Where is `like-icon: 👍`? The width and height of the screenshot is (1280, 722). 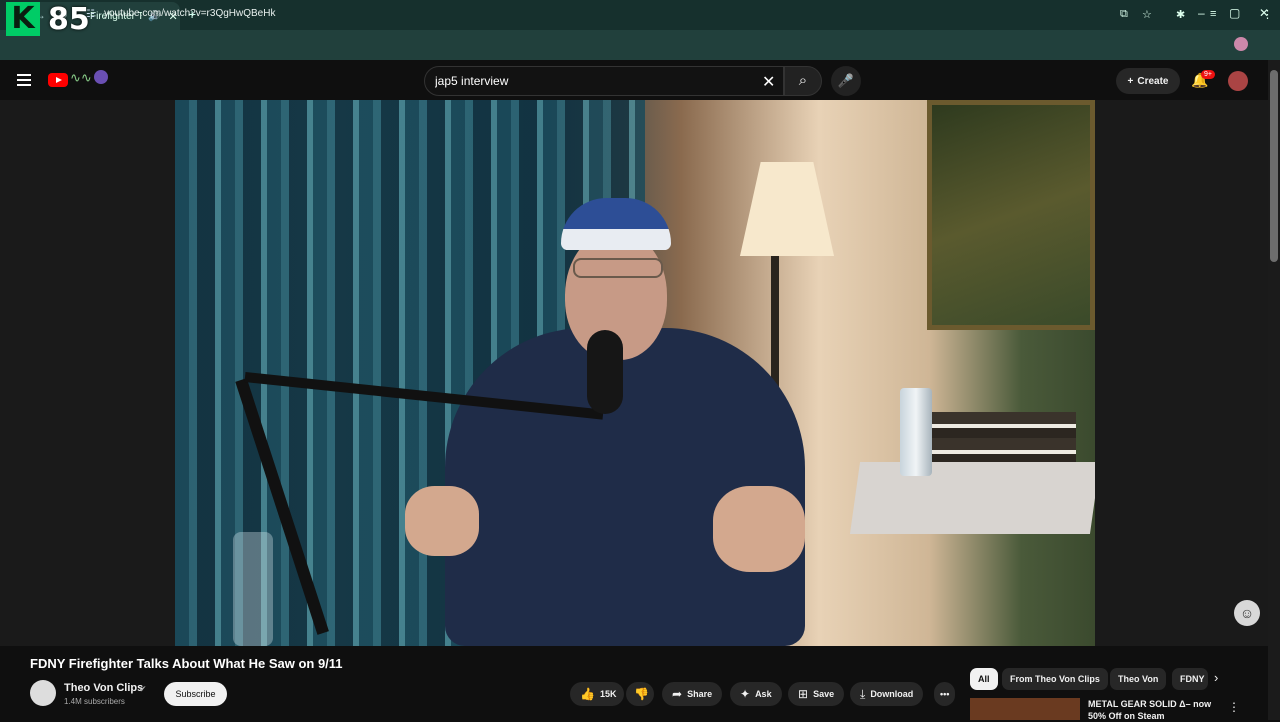 like-icon: 👍 is located at coordinates (587, 694).